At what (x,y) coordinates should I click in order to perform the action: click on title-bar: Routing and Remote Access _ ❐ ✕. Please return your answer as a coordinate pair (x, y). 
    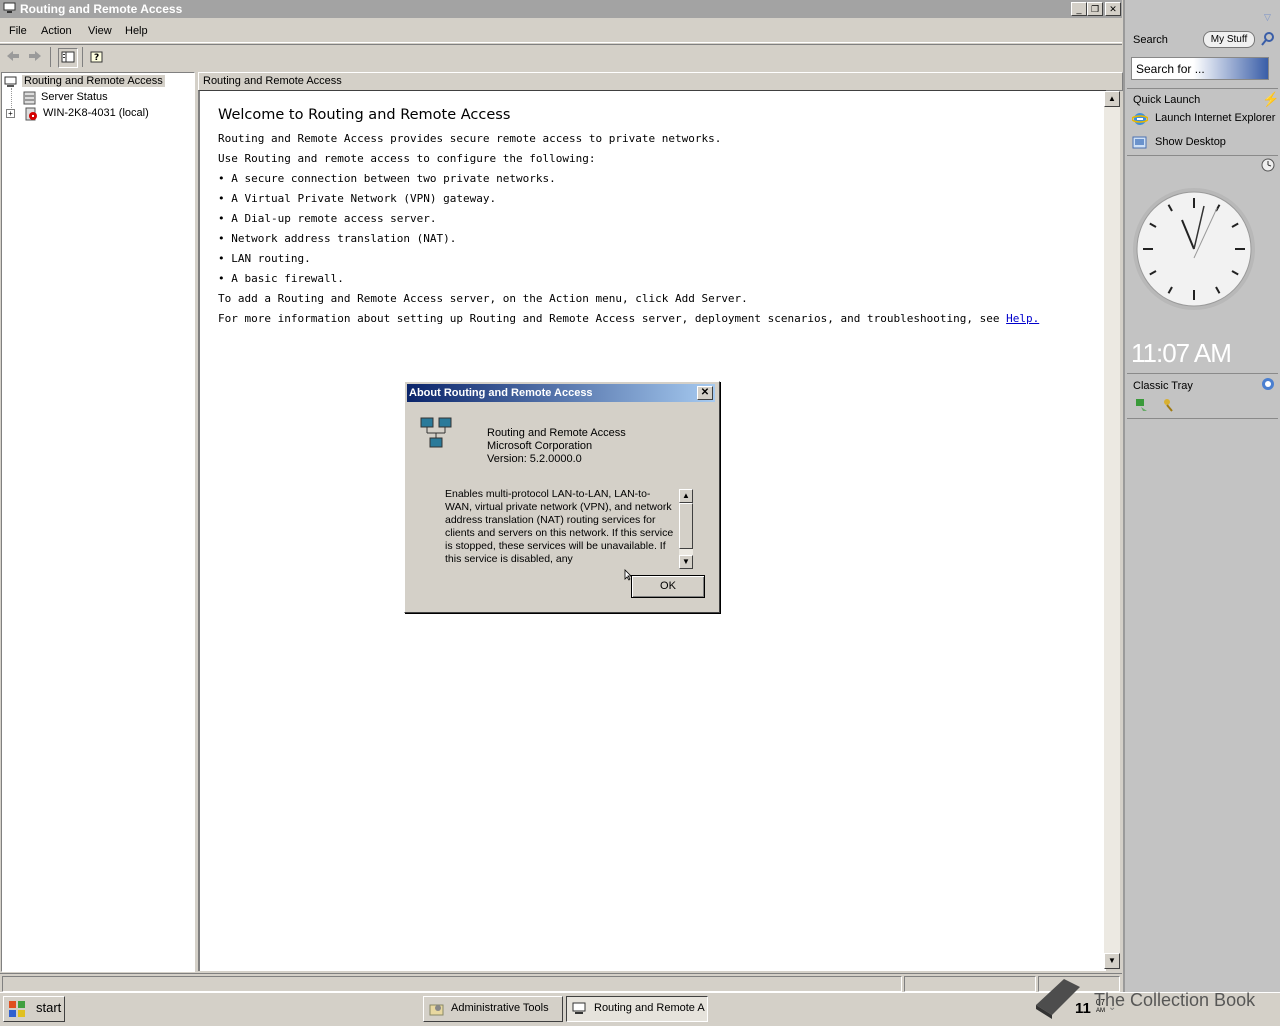
    Looking at the image, I should click on (561, 9).